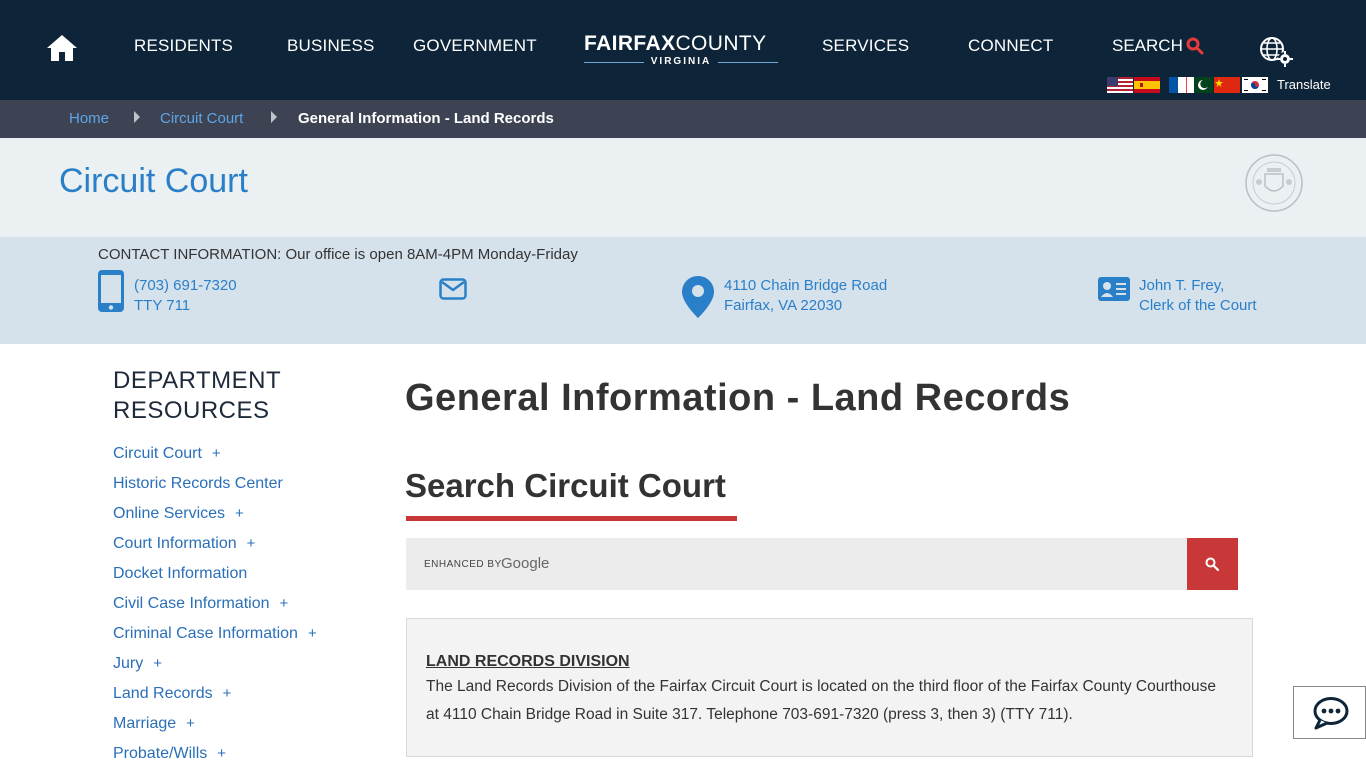 This screenshot has width=1366, height=768. I want to click on sidebar-item-label: Docket Information, so click(180, 573).